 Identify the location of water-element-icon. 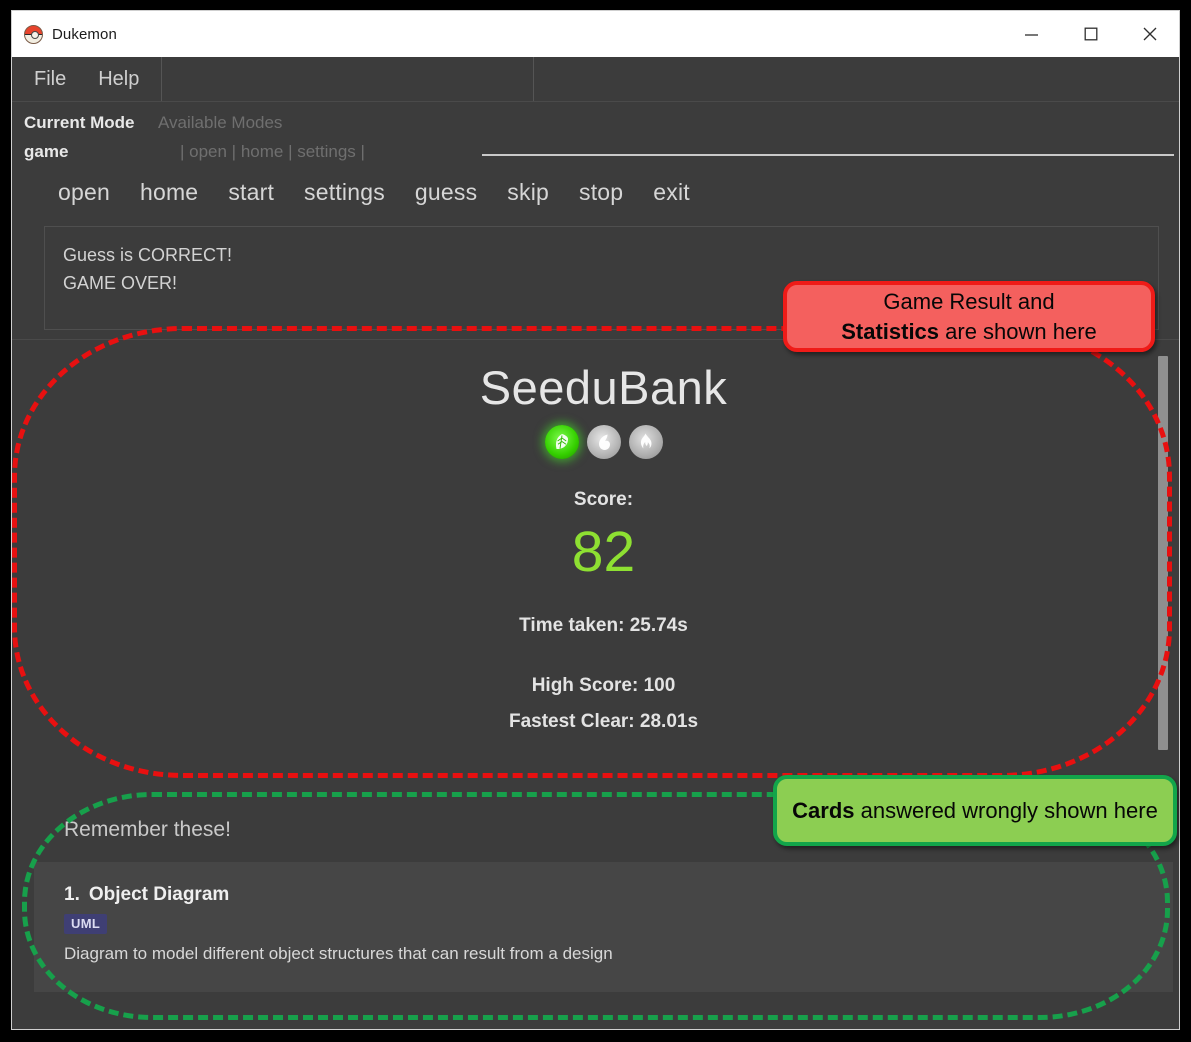
(603, 442).